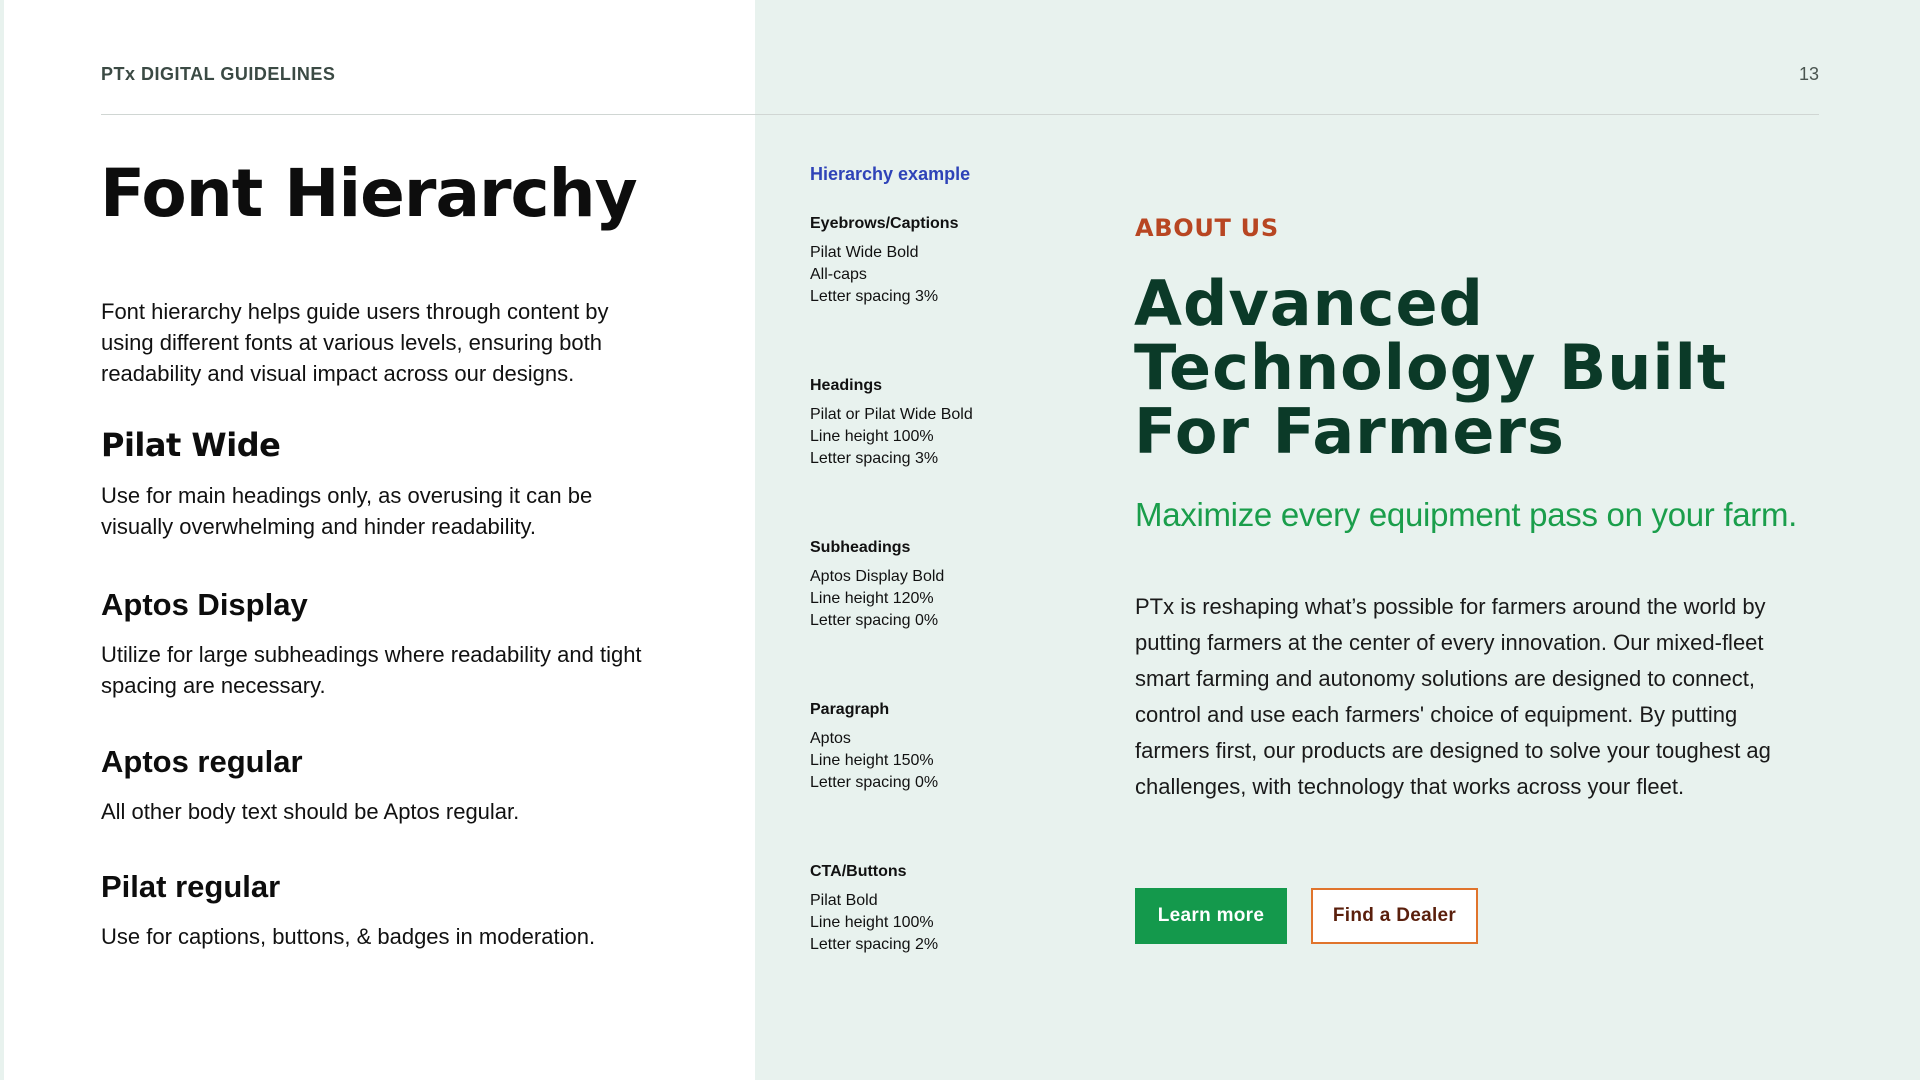 This screenshot has width=1920, height=1080. What do you see at coordinates (877, 576) in the screenshot?
I see `spec-line: Aptos Display Bold` at bounding box center [877, 576].